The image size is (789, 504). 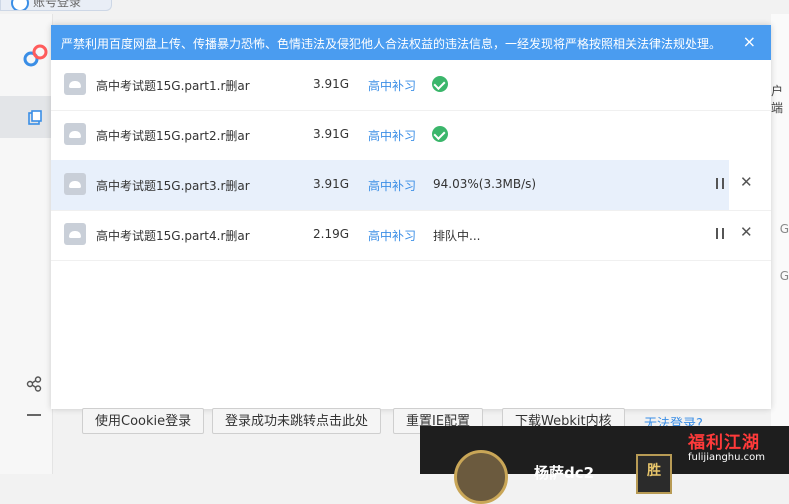 What do you see at coordinates (481, 477) in the screenshot?
I see `avatar` at bounding box center [481, 477].